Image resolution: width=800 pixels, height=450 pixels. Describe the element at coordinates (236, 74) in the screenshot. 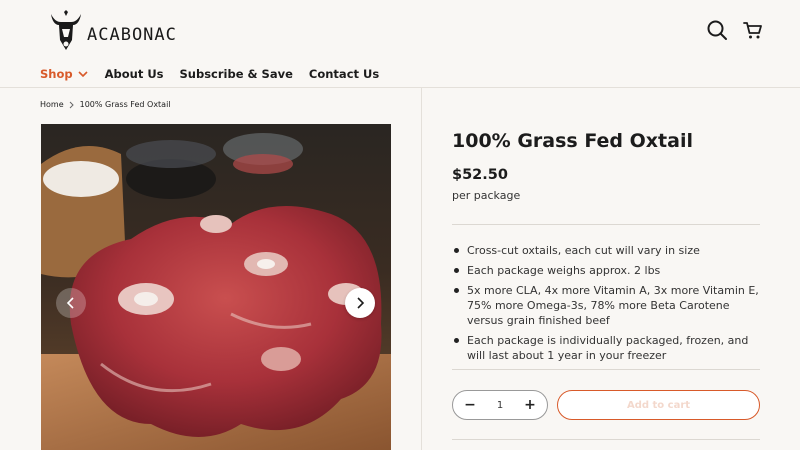

I see `nav-item-subscribe-save: Subscribe & Save` at that location.